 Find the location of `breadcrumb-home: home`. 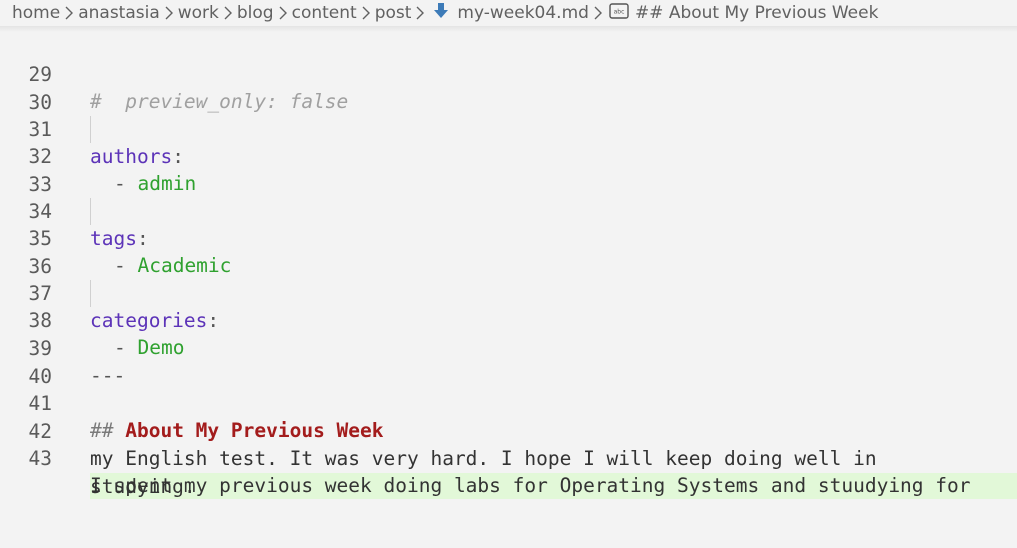

breadcrumb-home: home is located at coordinates (36, 13).